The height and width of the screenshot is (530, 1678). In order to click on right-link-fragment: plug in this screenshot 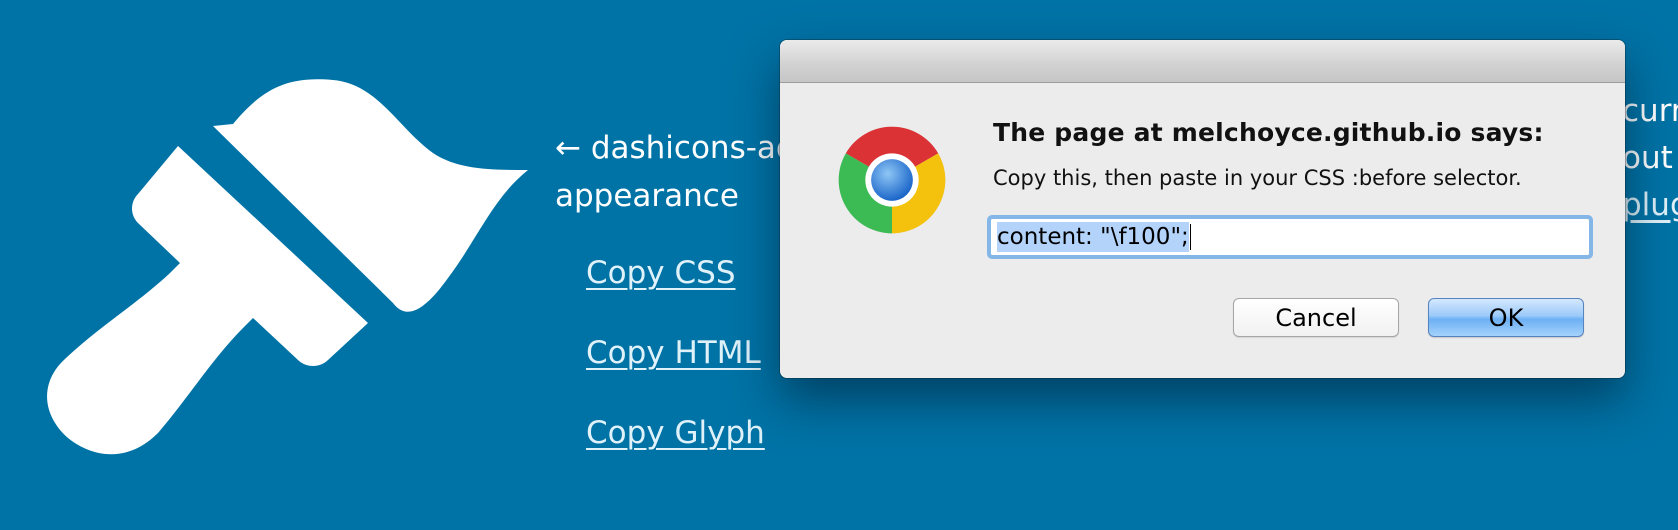, I will do `click(1650, 205)`.